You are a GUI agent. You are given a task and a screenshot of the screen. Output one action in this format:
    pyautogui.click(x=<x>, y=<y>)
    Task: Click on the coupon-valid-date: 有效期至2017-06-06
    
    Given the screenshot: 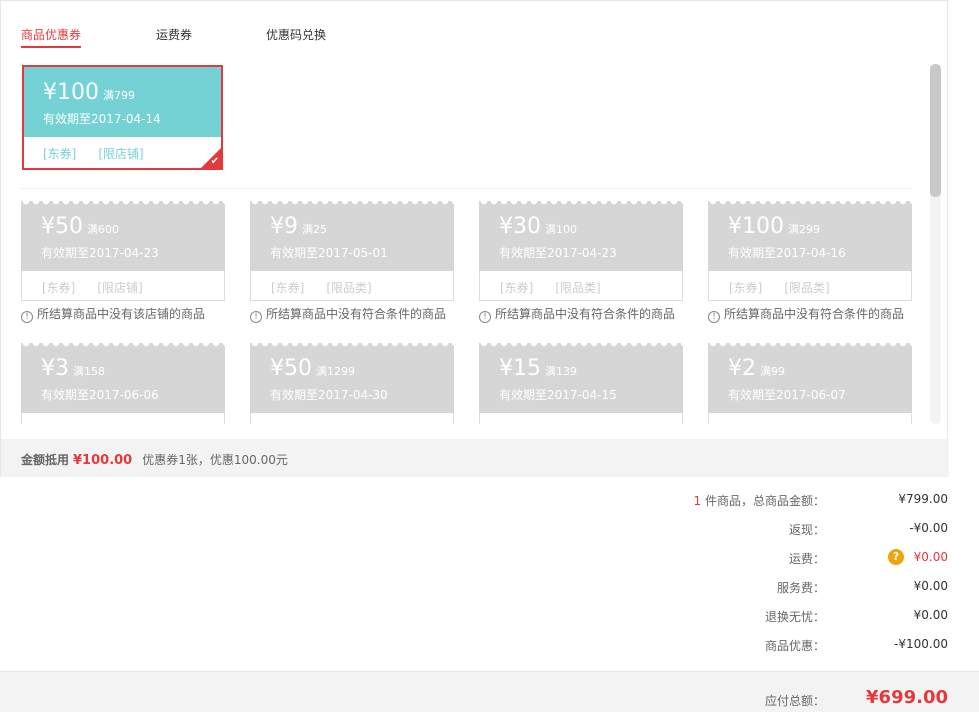 What is the action you would take?
    pyautogui.click(x=100, y=395)
    